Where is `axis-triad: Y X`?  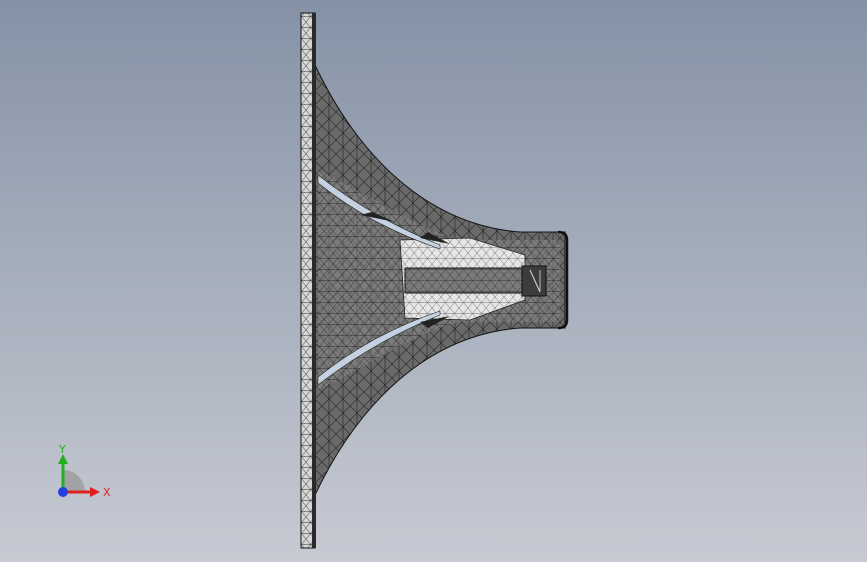 axis-triad: Y X is located at coordinates (84, 471).